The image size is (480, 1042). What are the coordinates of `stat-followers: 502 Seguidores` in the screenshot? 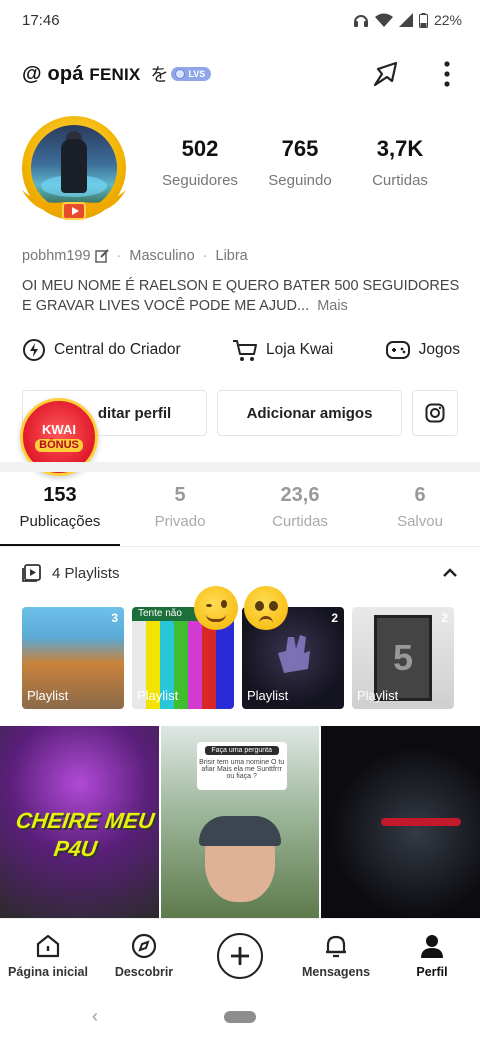 It's located at (200, 162).